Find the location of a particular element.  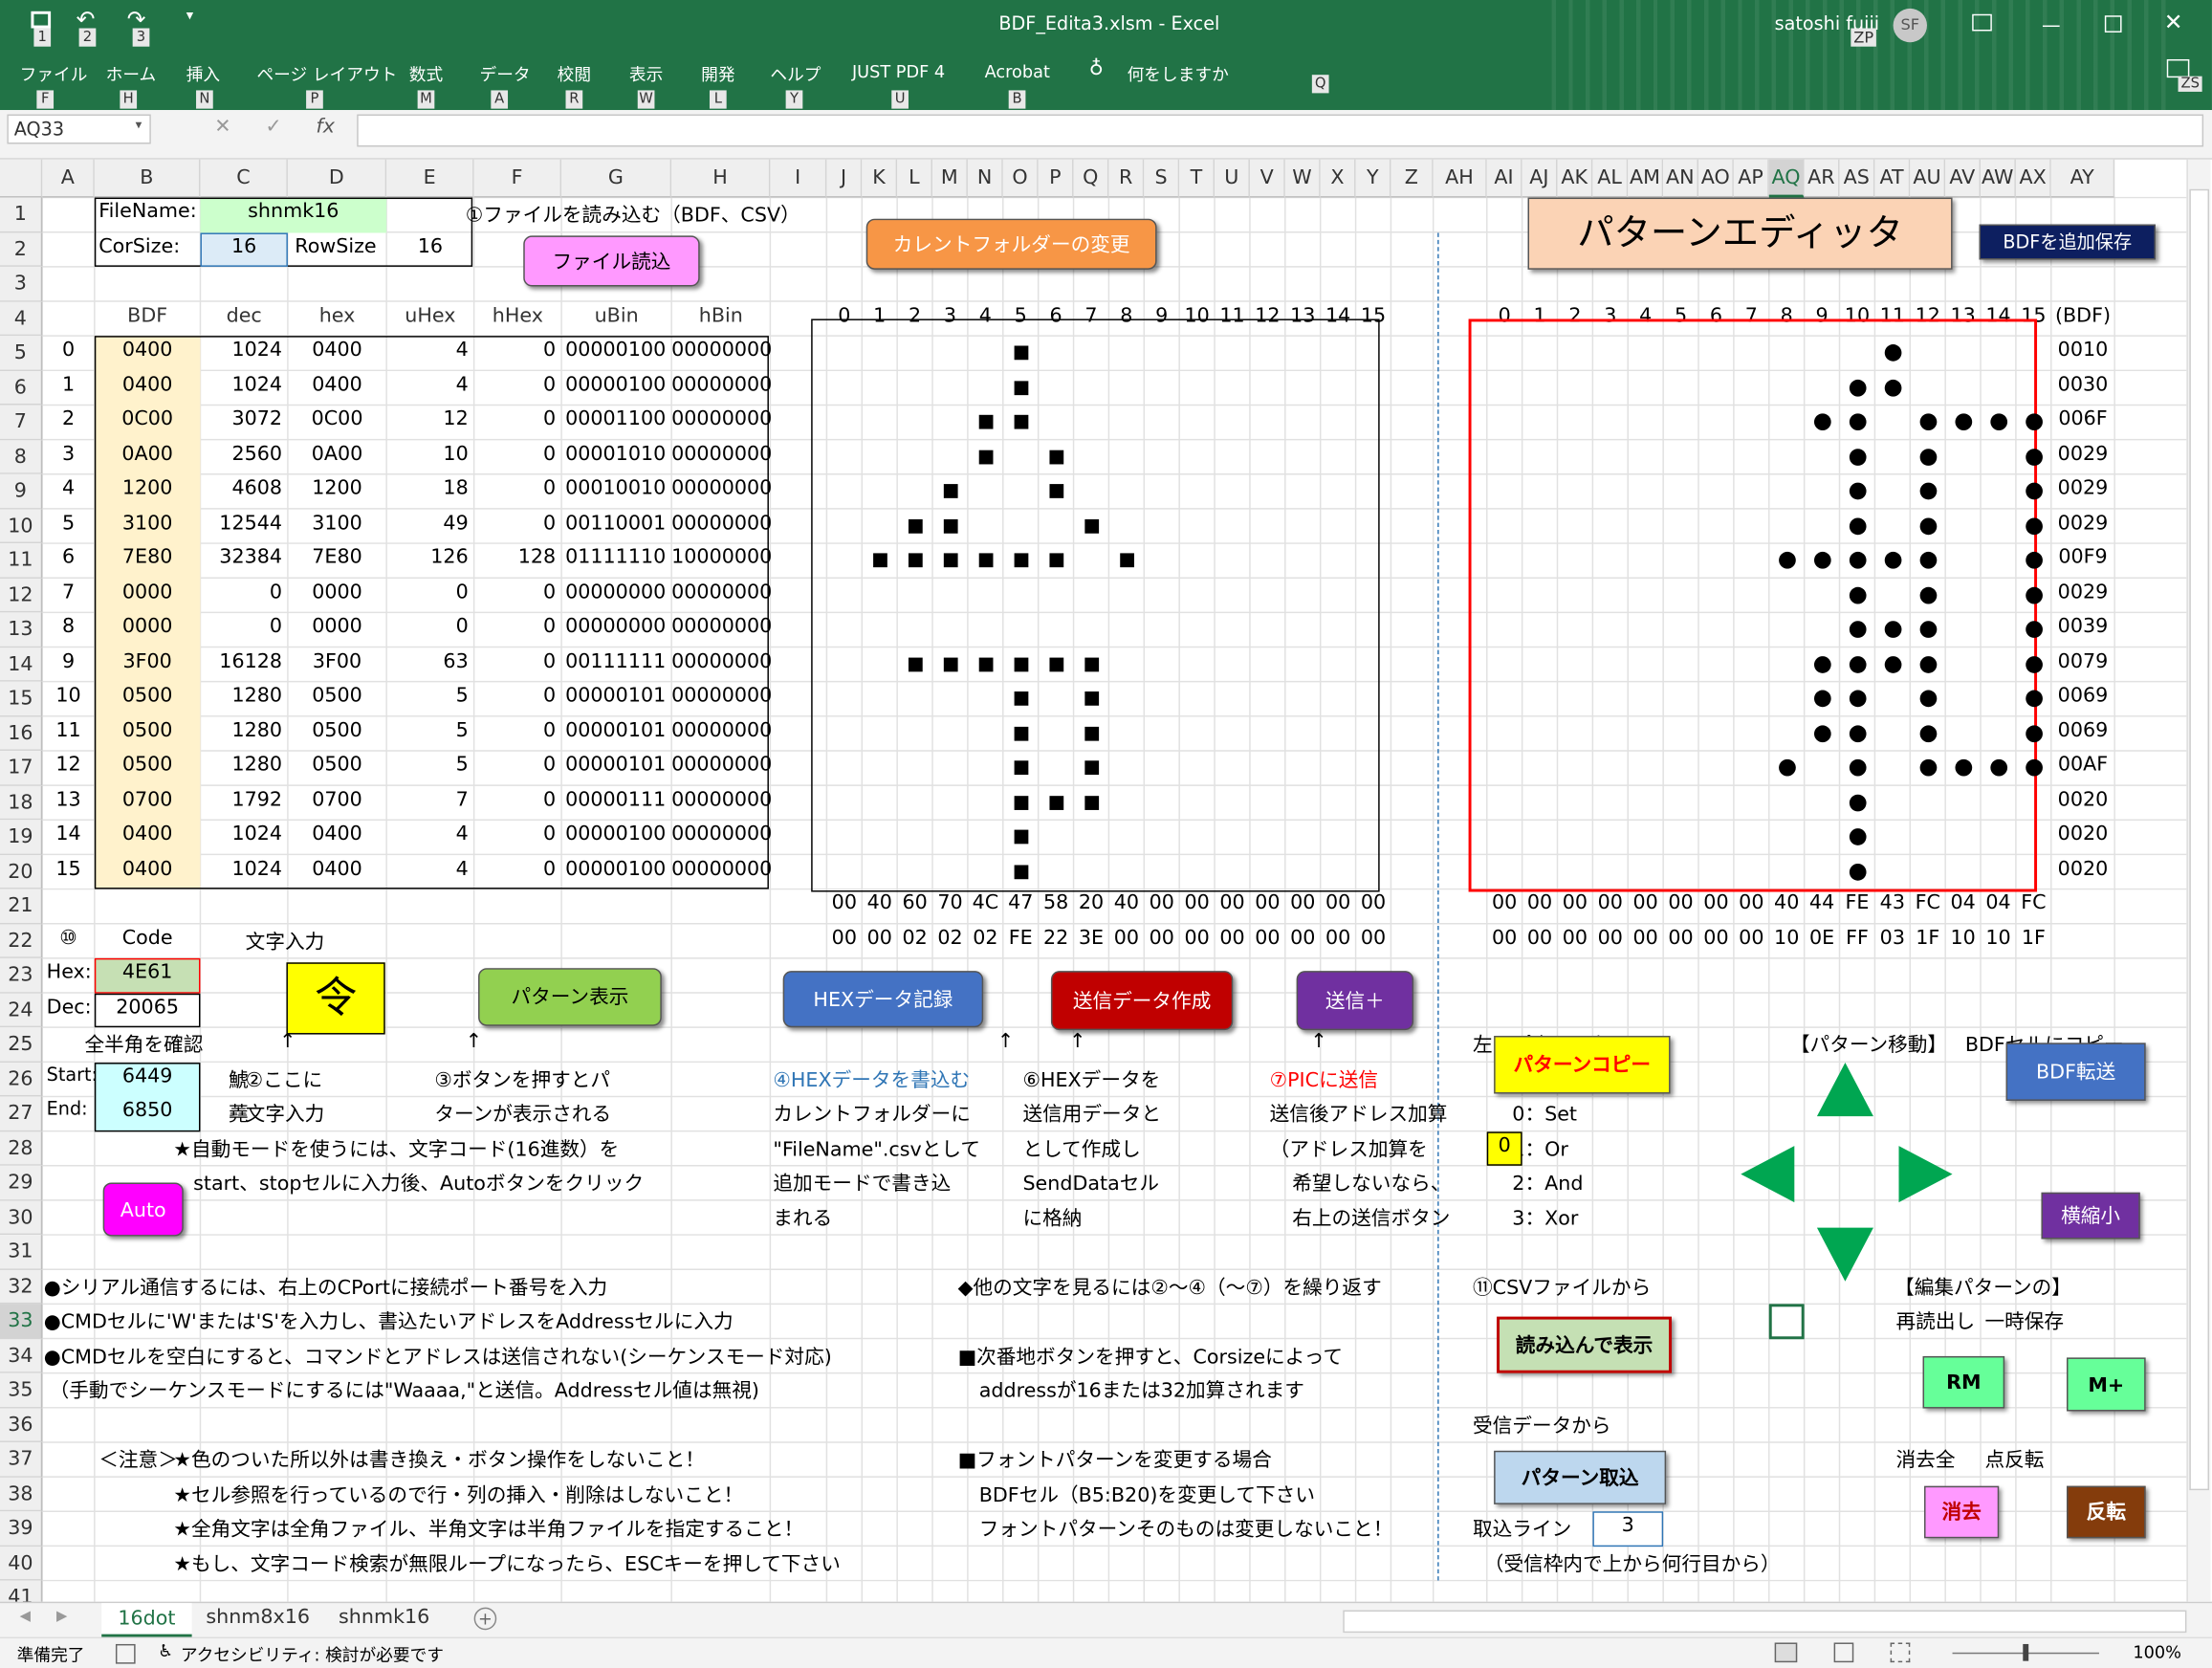

bdf-cell: 0C00 is located at coordinates (148, 418).